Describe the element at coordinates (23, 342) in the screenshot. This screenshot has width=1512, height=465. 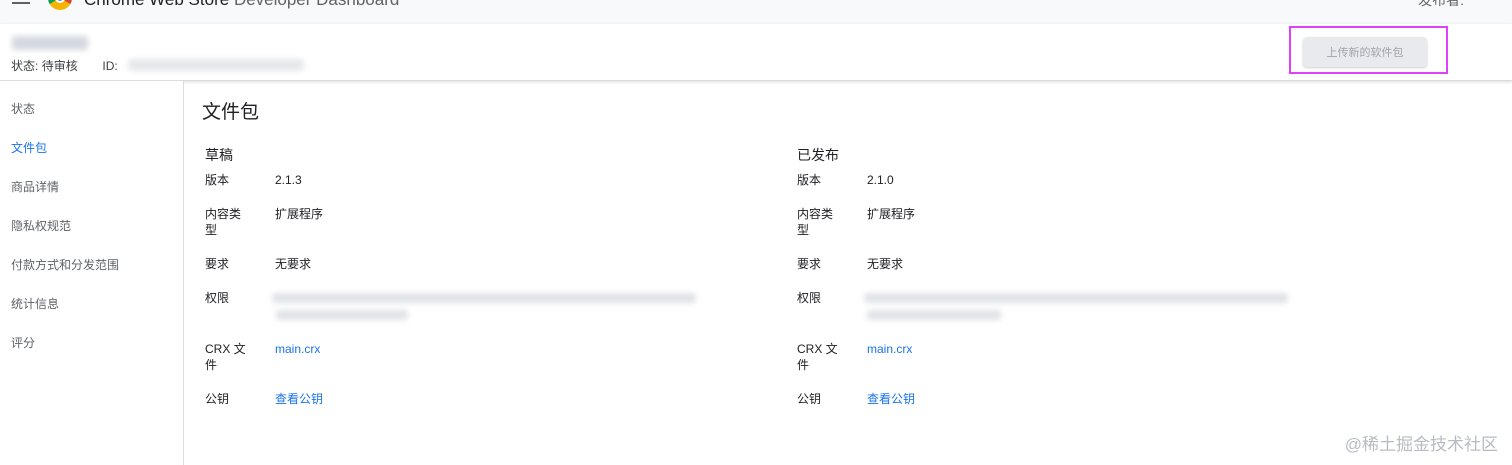
I see `sidebar-item-ratings: 评分` at that location.